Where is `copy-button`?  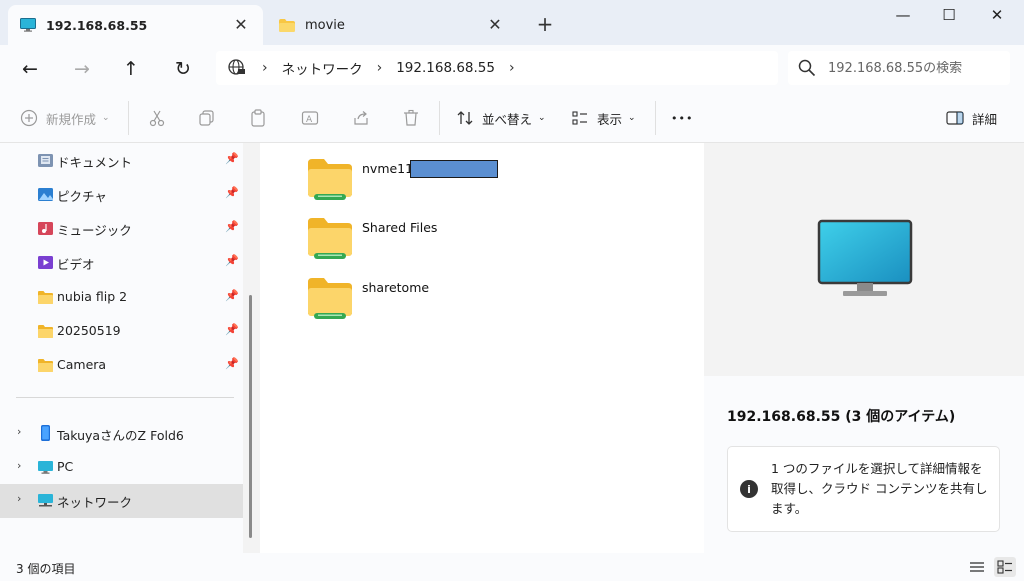 copy-button is located at coordinates (207, 118).